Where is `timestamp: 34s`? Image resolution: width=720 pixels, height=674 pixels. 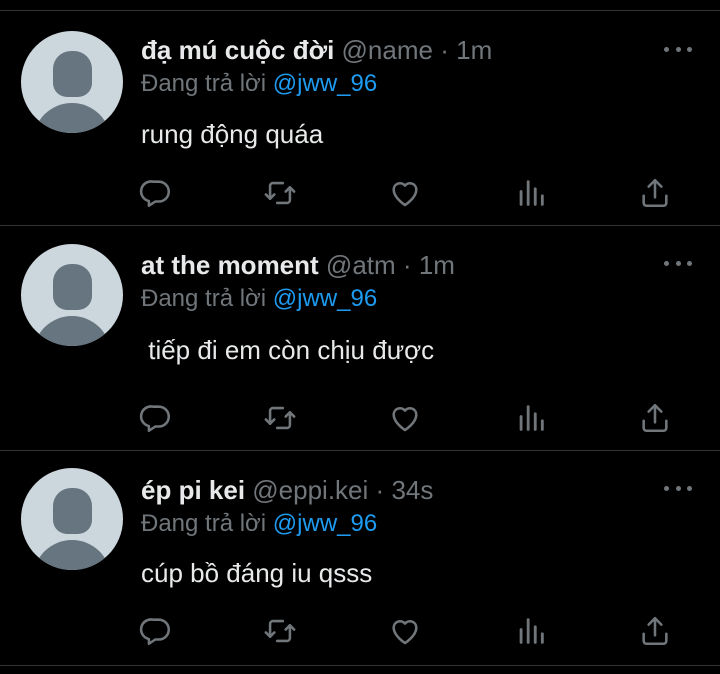
timestamp: 34s is located at coordinates (412, 490).